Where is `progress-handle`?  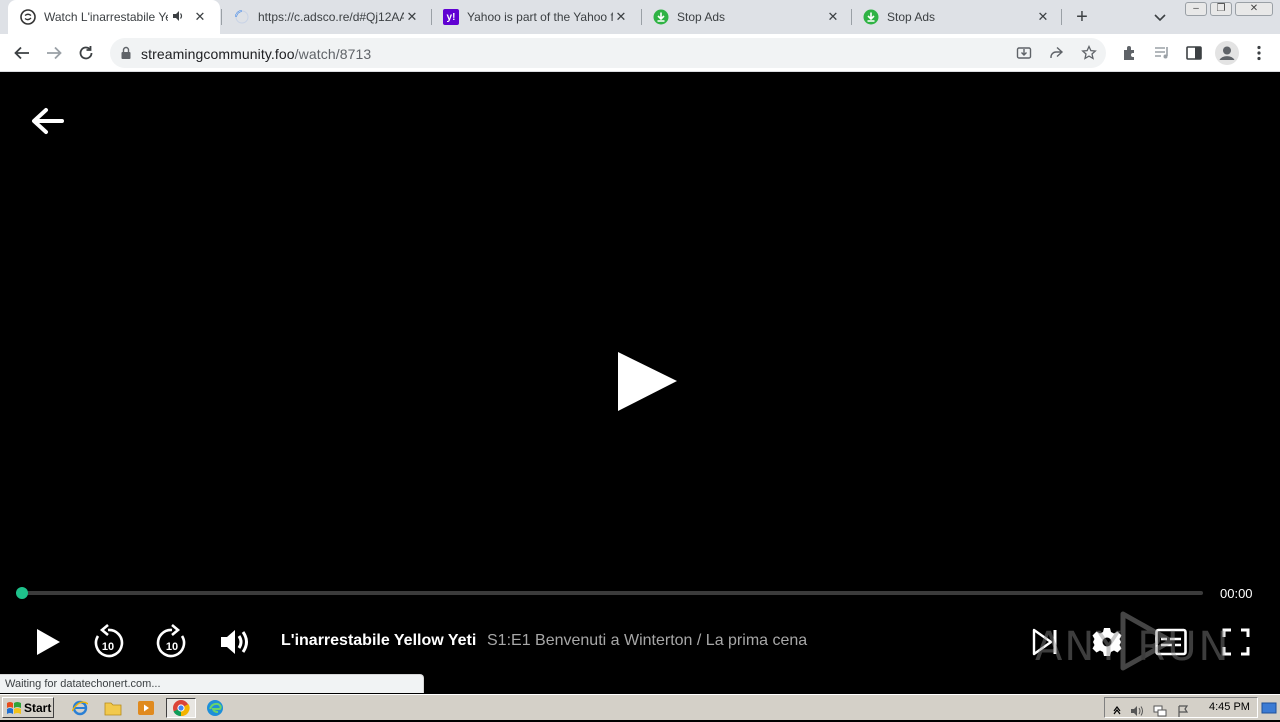
progress-handle is located at coordinates (22, 593).